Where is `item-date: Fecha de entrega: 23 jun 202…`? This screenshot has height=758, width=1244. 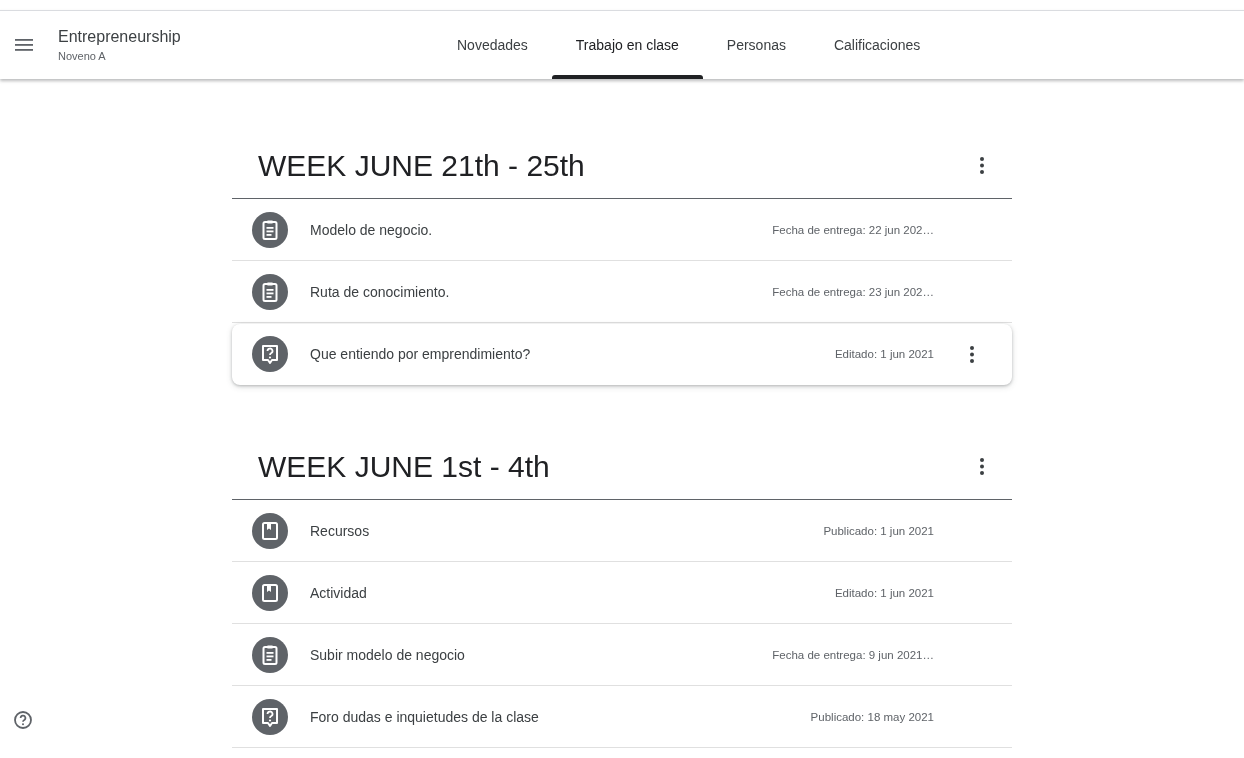
item-date: Fecha de entrega: 23 jun 202… is located at coordinates (853, 291).